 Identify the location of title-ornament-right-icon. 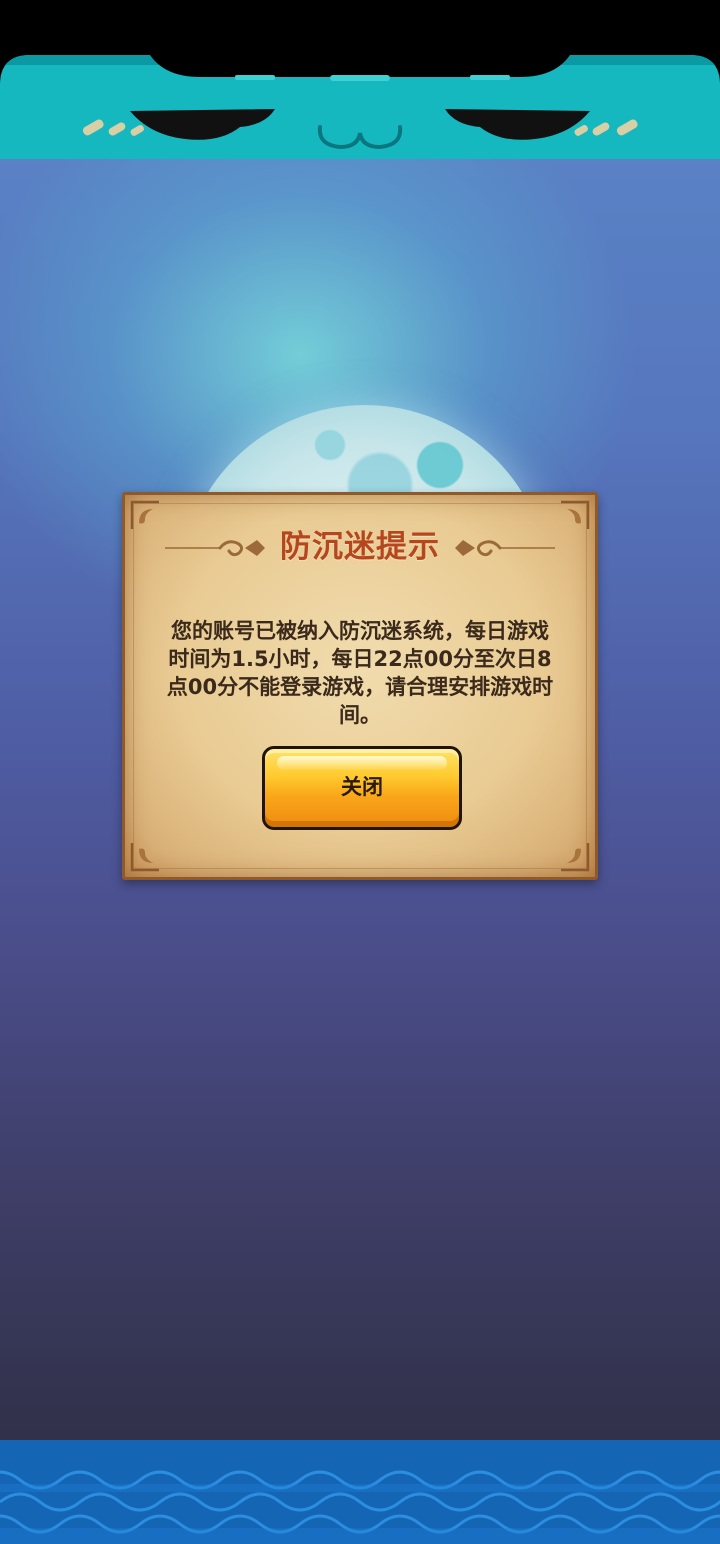
(505, 548).